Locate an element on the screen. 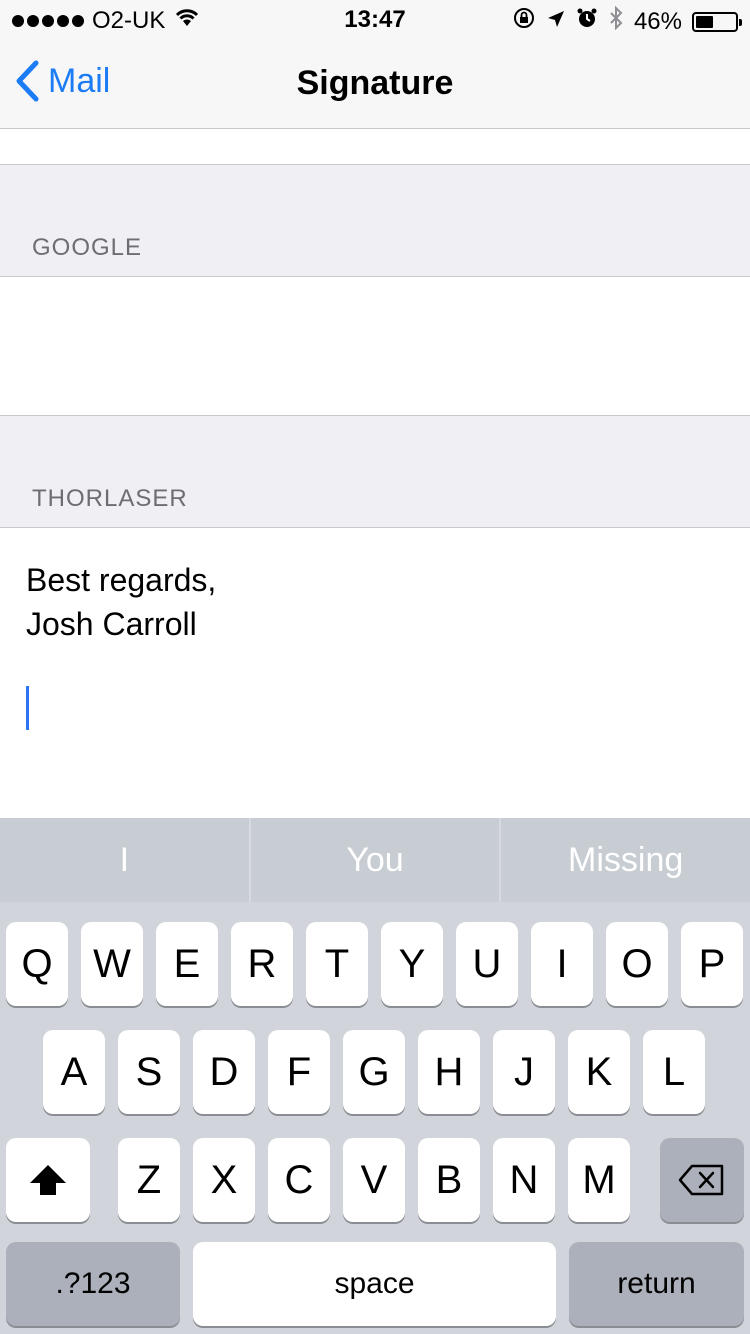  key-c: C is located at coordinates (299, 1180).